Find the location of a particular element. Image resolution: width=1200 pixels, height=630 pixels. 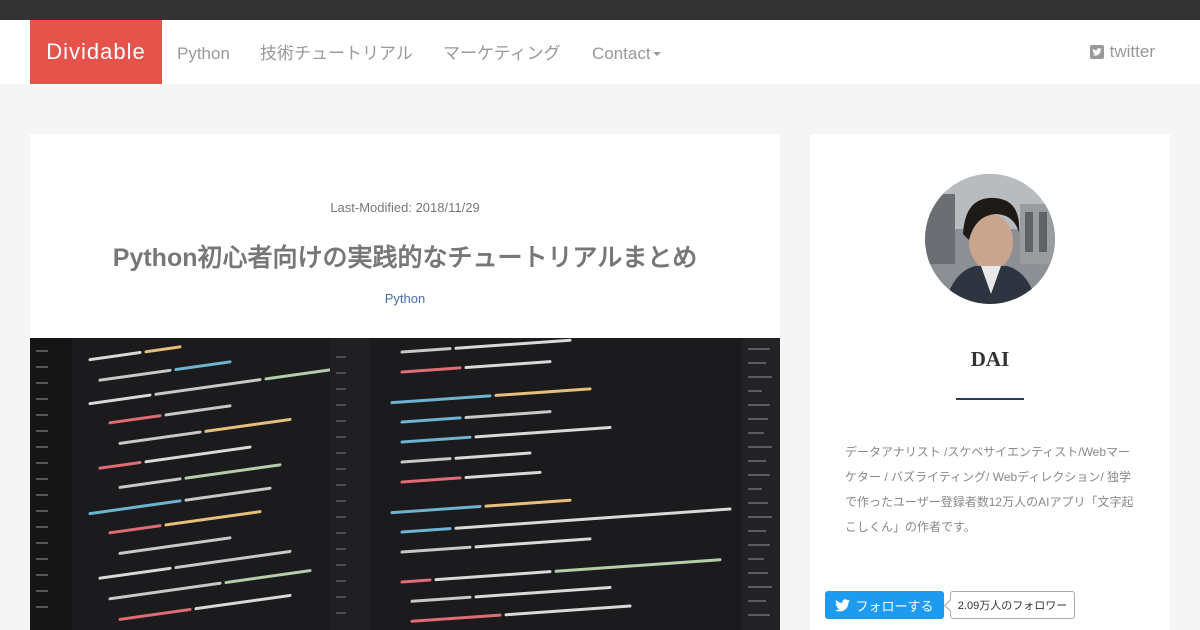

nav-item-contact: Contact is located at coordinates (626, 52).